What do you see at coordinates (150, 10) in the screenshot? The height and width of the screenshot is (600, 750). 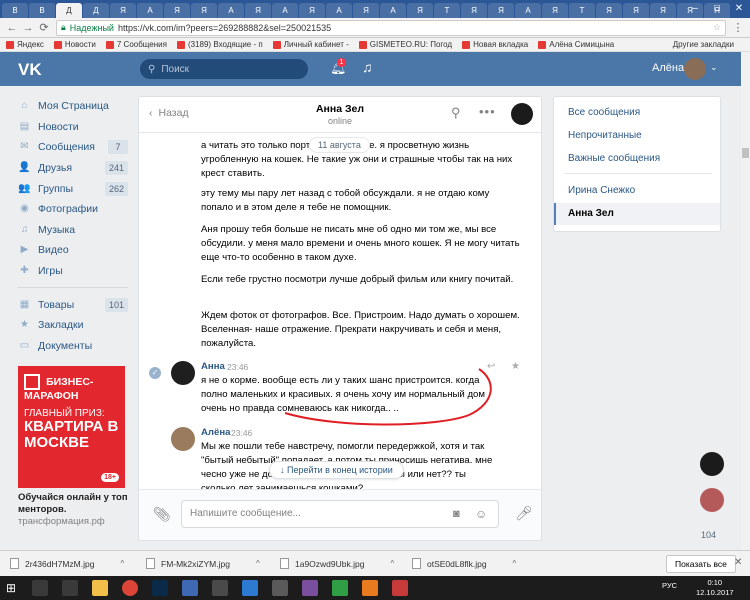 I see `browser-tab: А` at bounding box center [150, 10].